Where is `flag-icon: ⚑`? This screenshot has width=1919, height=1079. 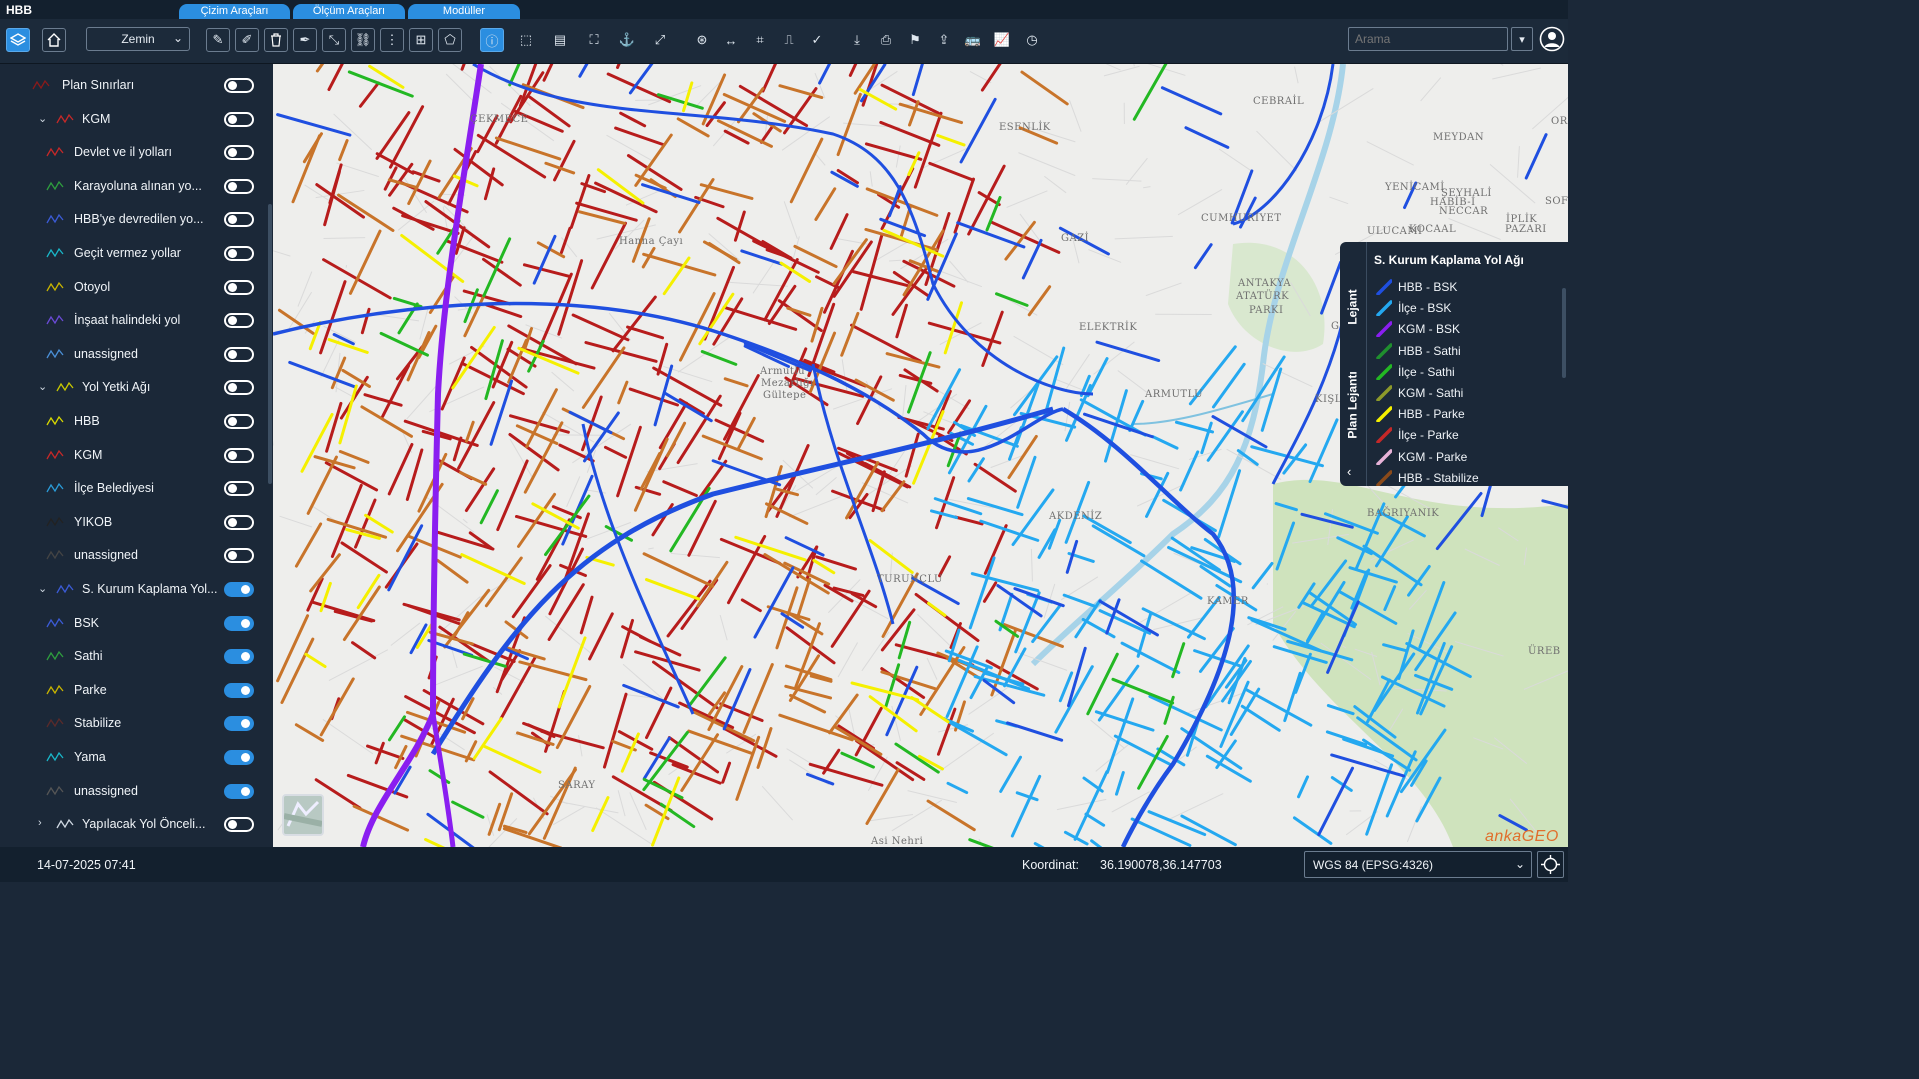 flag-icon: ⚑ is located at coordinates (915, 40).